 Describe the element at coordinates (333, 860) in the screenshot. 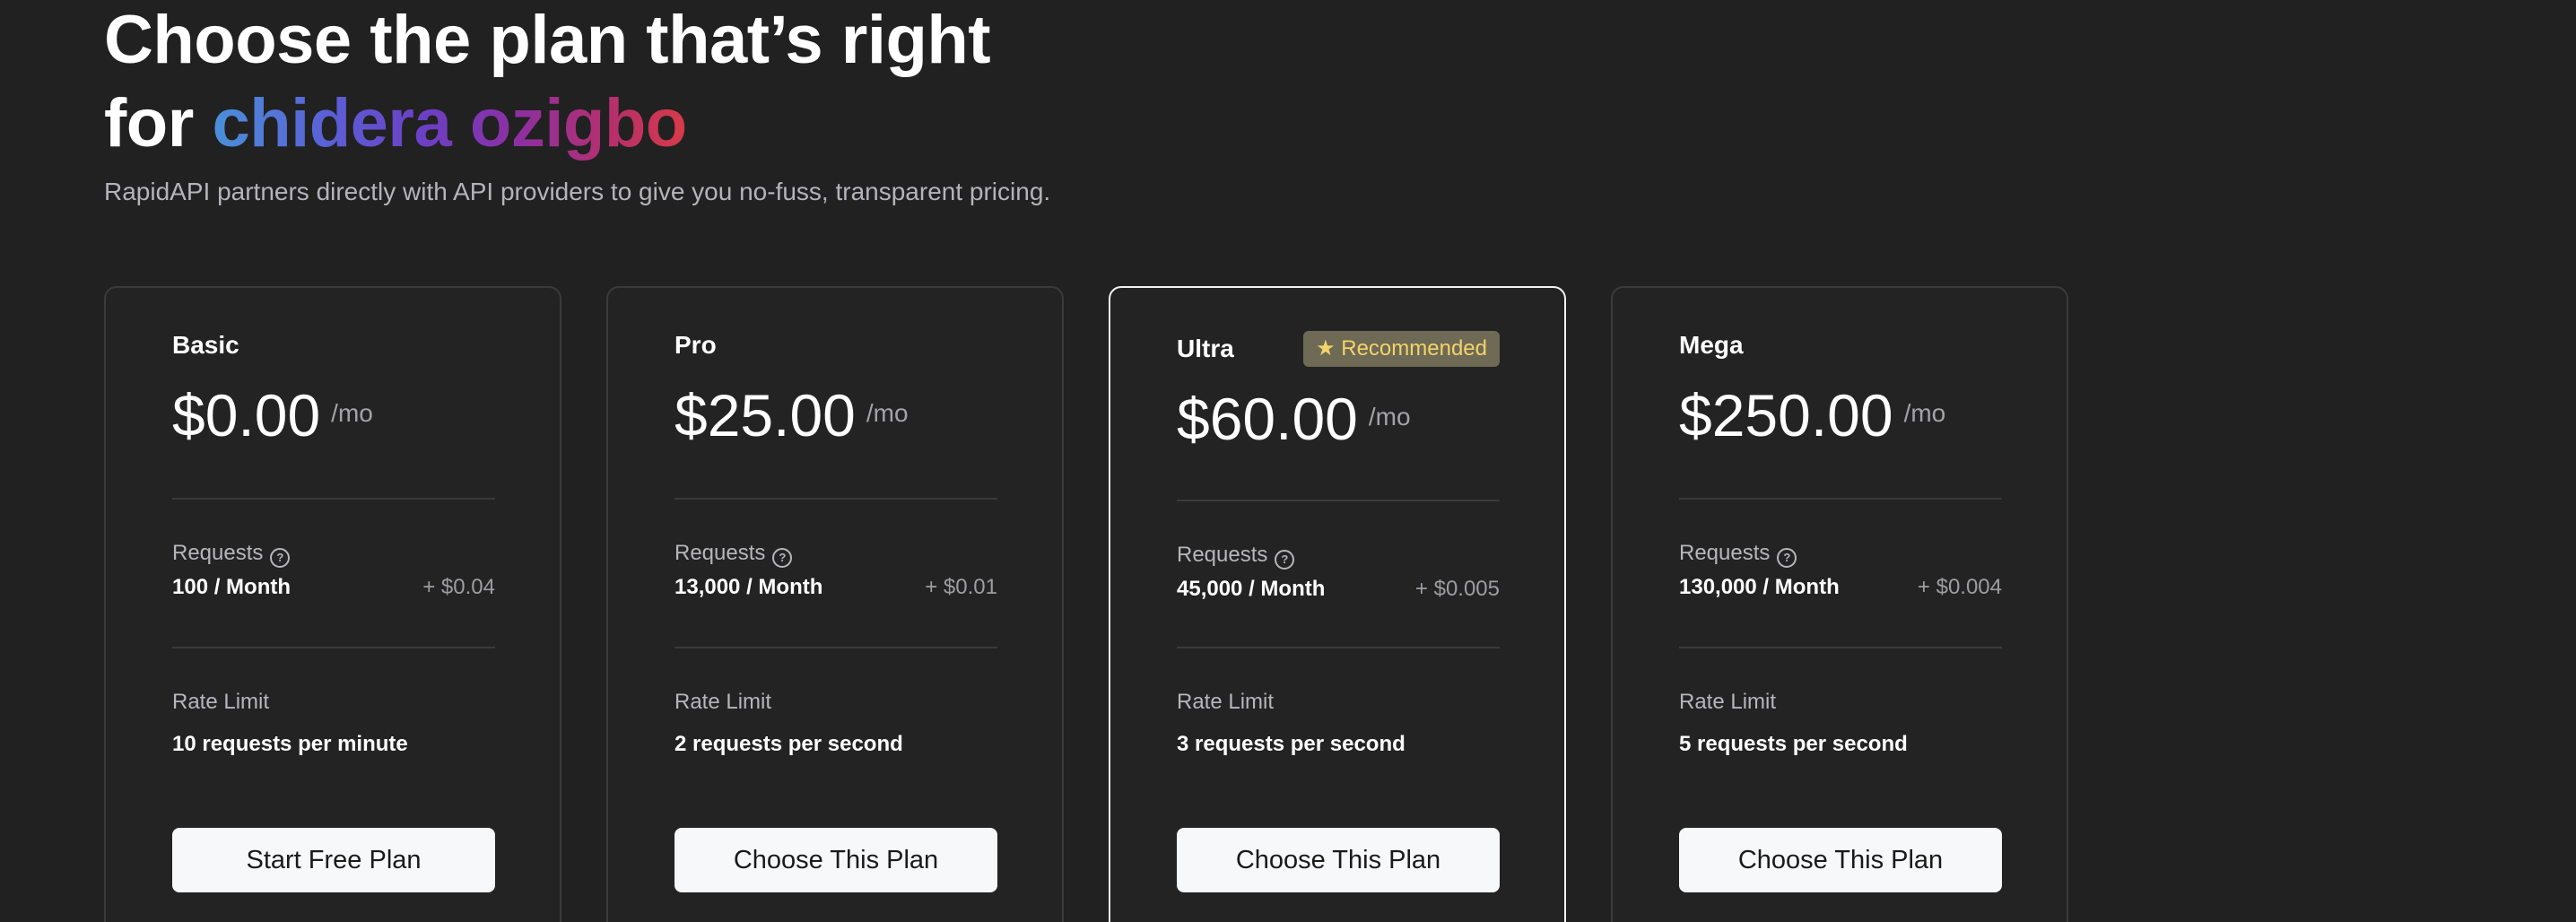

I see `start-free-plan-button: Start Free Plan` at that location.